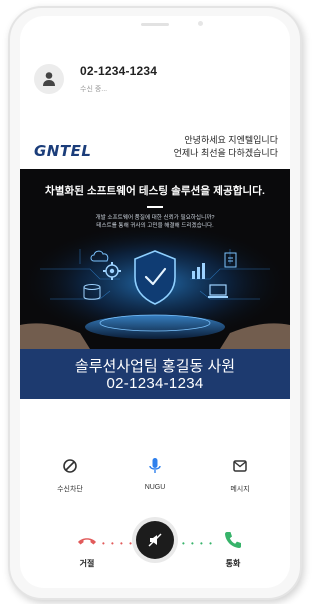 The width and height of the screenshot is (320, 604). What do you see at coordinates (155, 218) in the screenshot?
I see `banner-sub-line: 개발 소프트웨어 품질에 대한 신뢰가 필요하십니까?` at bounding box center [155, 218].